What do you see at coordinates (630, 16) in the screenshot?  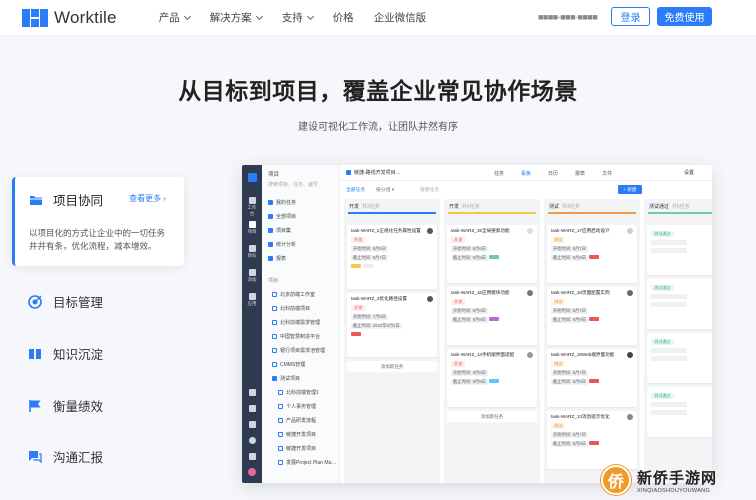 I see `login-button: 登录` at bounding box center [630, 16].